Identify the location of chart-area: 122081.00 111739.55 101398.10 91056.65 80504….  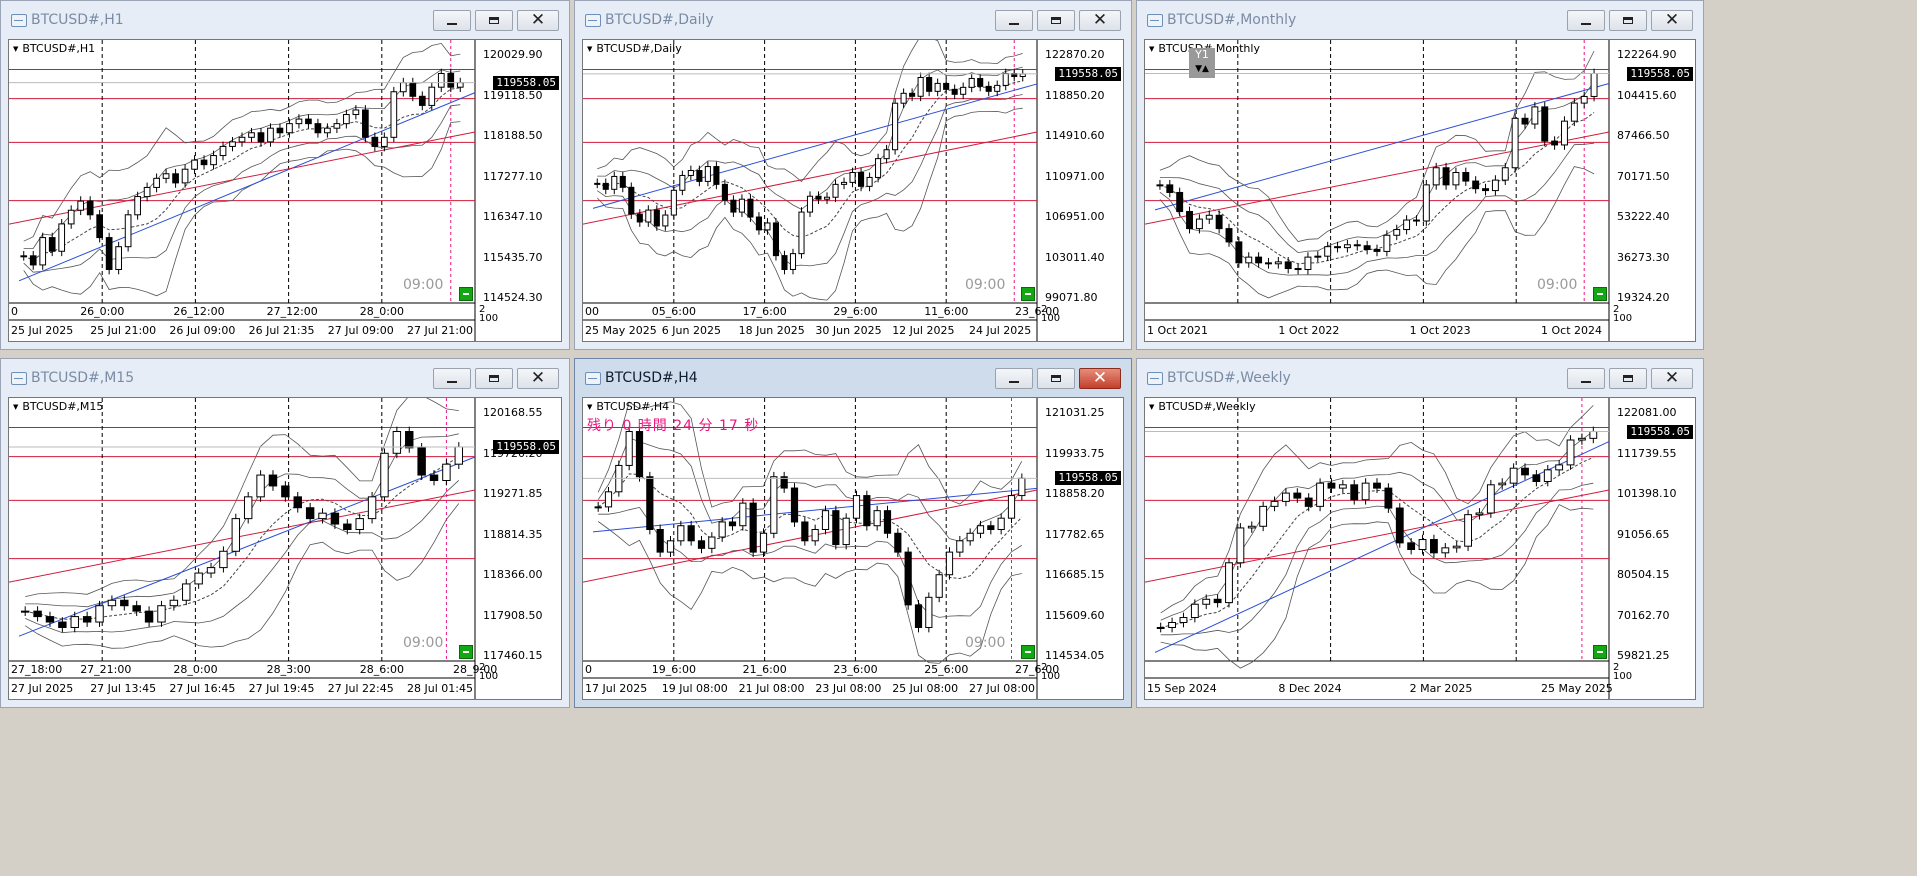
(1420, 548).